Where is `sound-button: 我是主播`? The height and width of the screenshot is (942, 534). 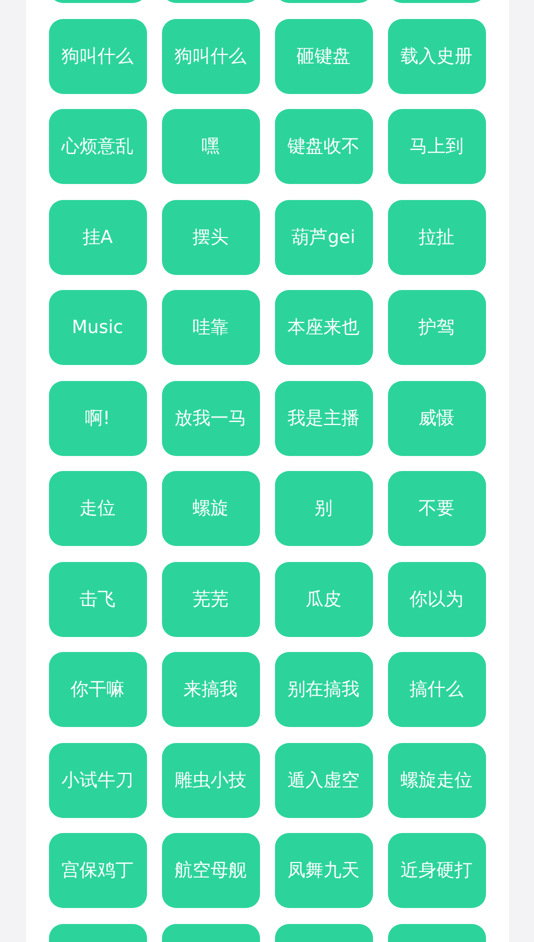
sound-button: 我是主播 is located at coordinates (323, 418).